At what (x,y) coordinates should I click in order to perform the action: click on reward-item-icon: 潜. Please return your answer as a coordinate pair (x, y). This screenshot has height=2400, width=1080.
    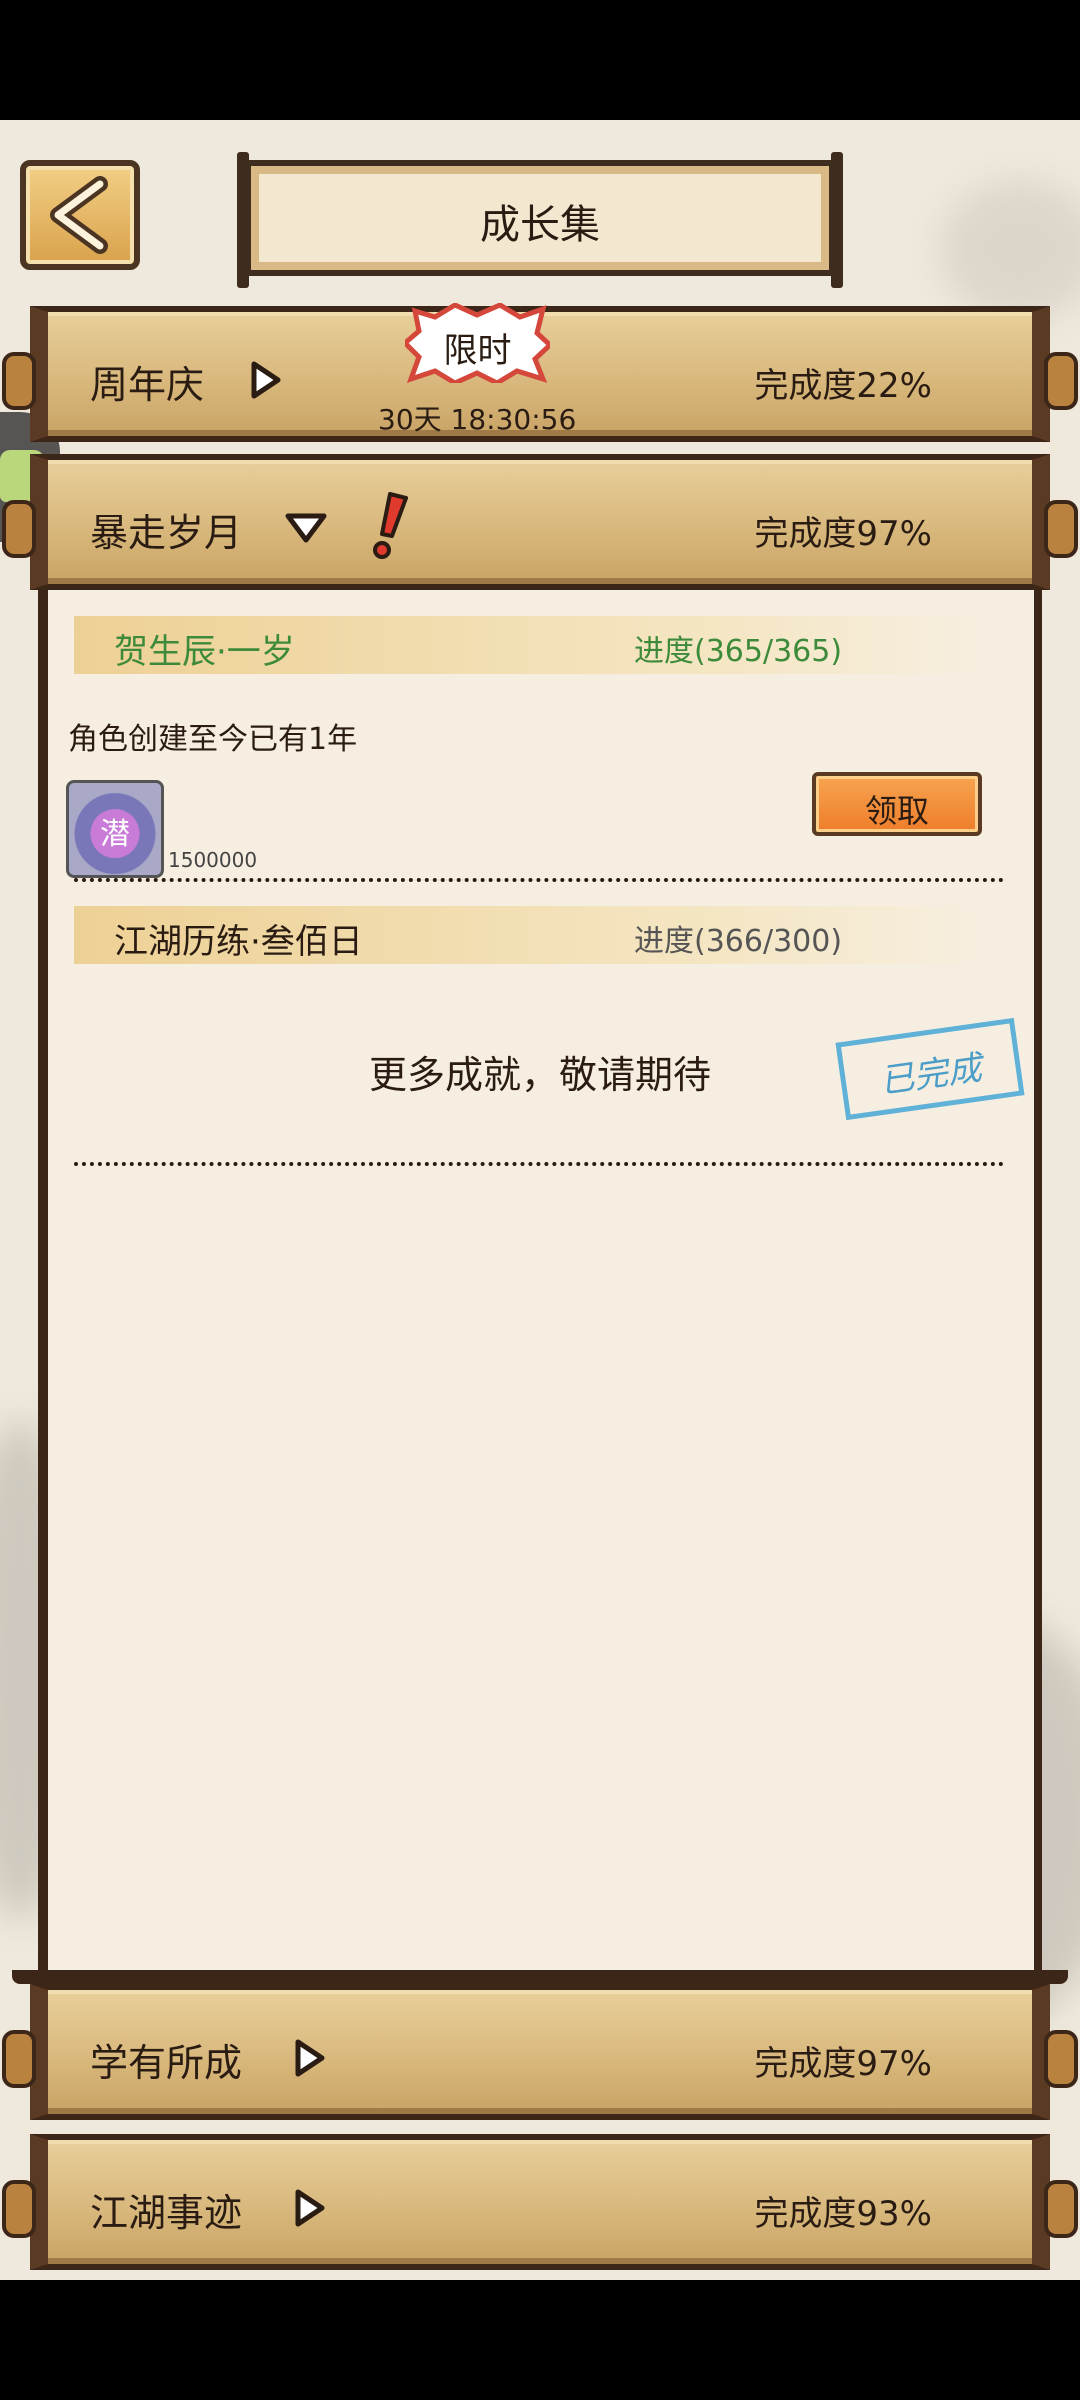
    Looking at the image, I should click on (115, 829).